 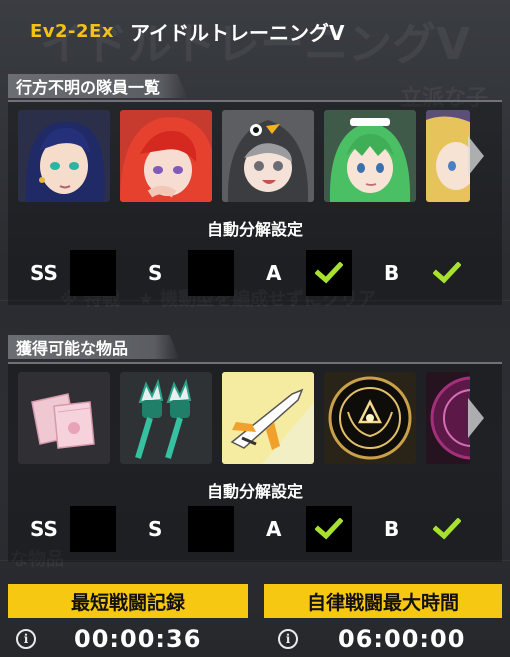 I want to click on best-clear-value-row: i 00:00:36, so click(x=128, y=637).